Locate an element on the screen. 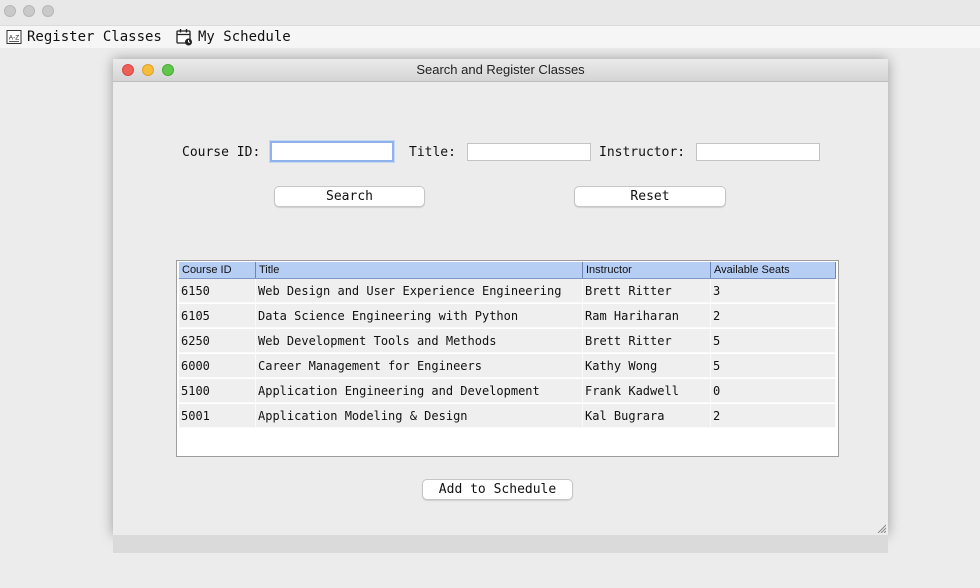 This screenshot has height=588, width=980. dialog-title: Search and Register Classes is located at coordinates (500, 69).